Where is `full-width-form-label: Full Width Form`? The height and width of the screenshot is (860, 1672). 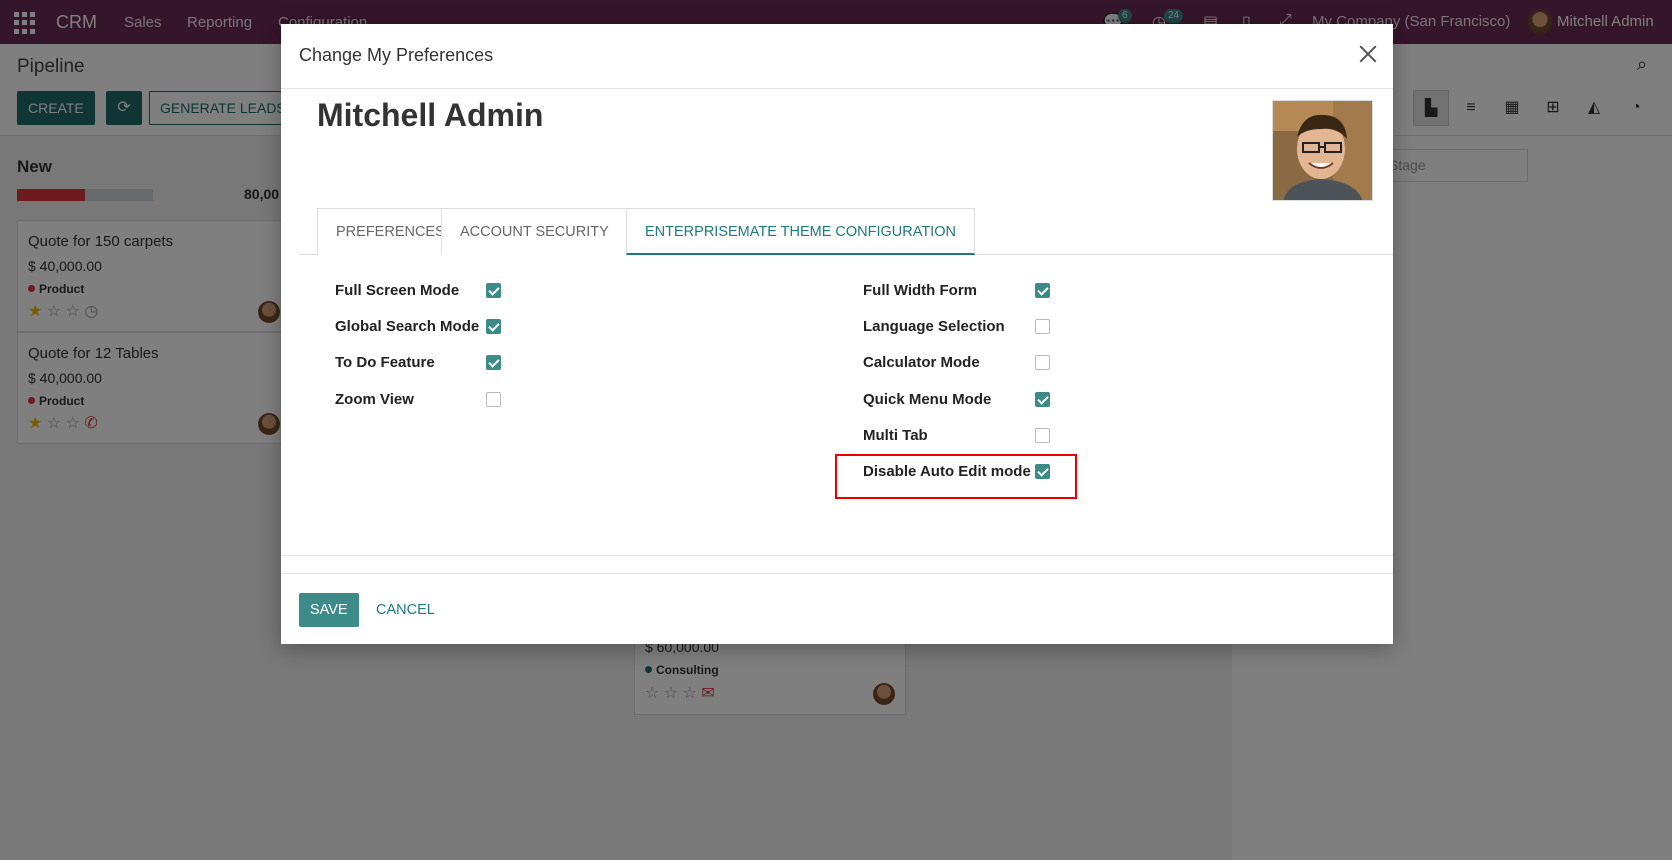
full-width-form-label: Full Width Form is located at coordinates (920, 290).